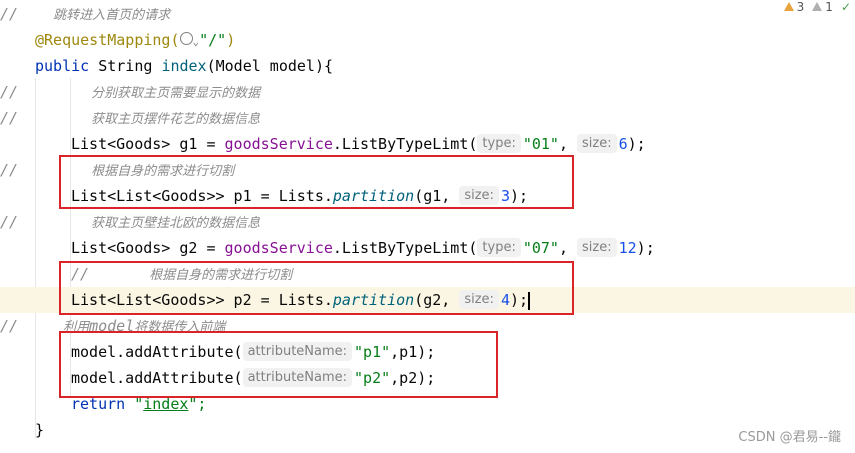 This screenshot has width=855, height=453. I want to click on code-line-17: }, so click(427, 430).